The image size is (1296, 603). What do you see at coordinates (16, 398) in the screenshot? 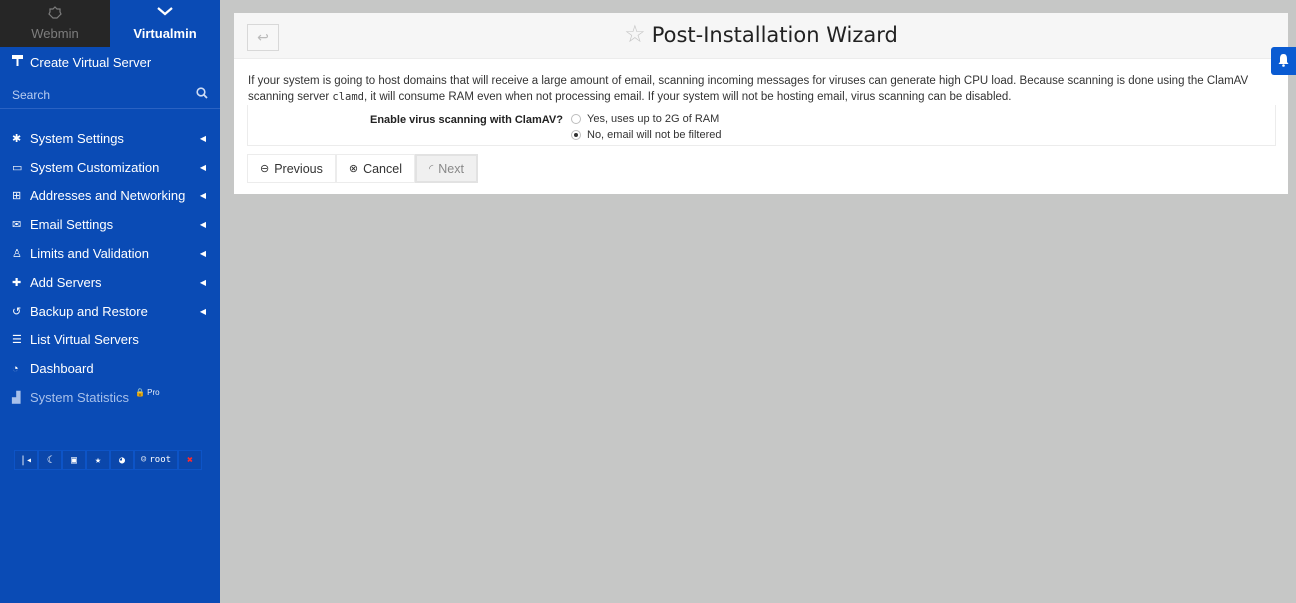
I see `chart-icon: ▟` at bounding box center [16, 398].